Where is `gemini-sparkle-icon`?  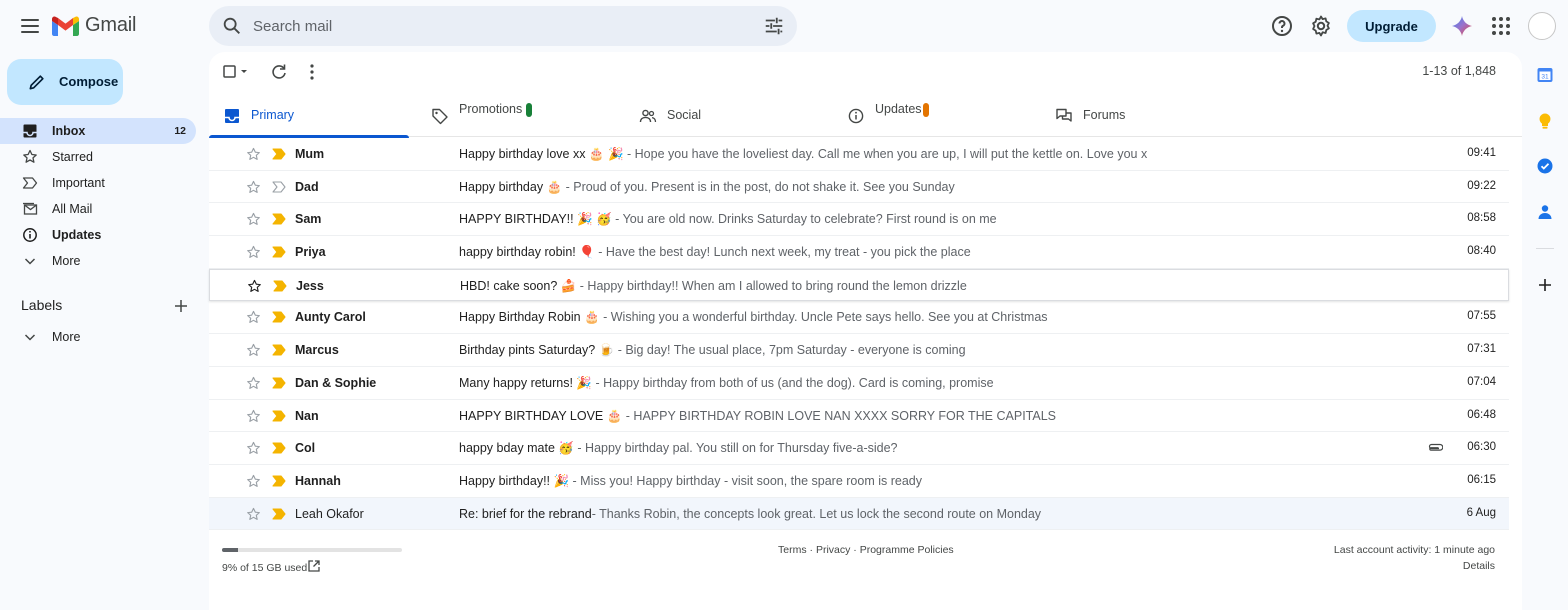 gemini-sparkle-icon is located at coordinates (1462, 26).